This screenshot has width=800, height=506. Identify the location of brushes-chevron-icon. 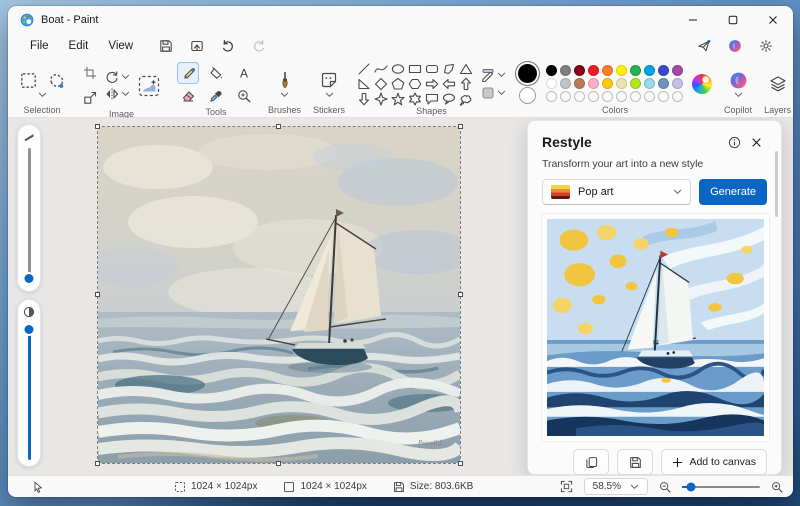
(284, 95).